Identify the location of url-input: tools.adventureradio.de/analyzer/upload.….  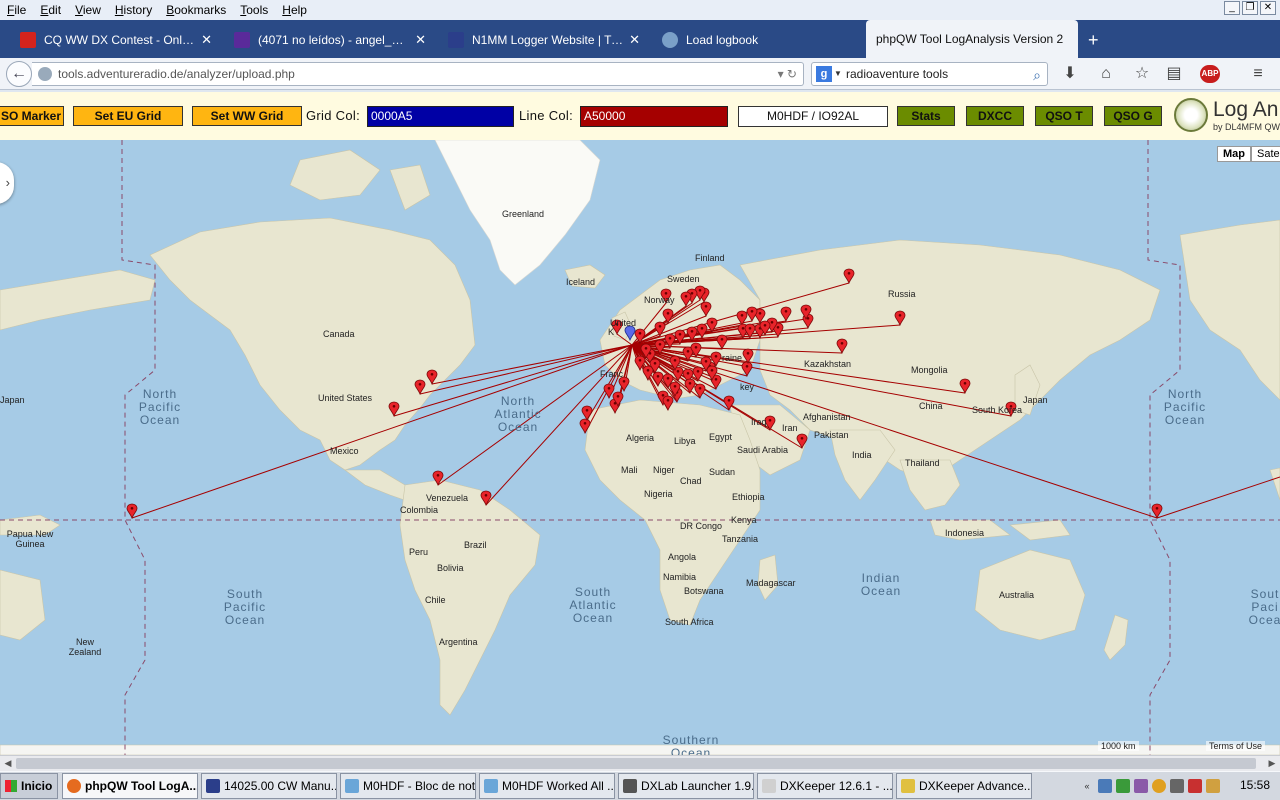
(418, 74).